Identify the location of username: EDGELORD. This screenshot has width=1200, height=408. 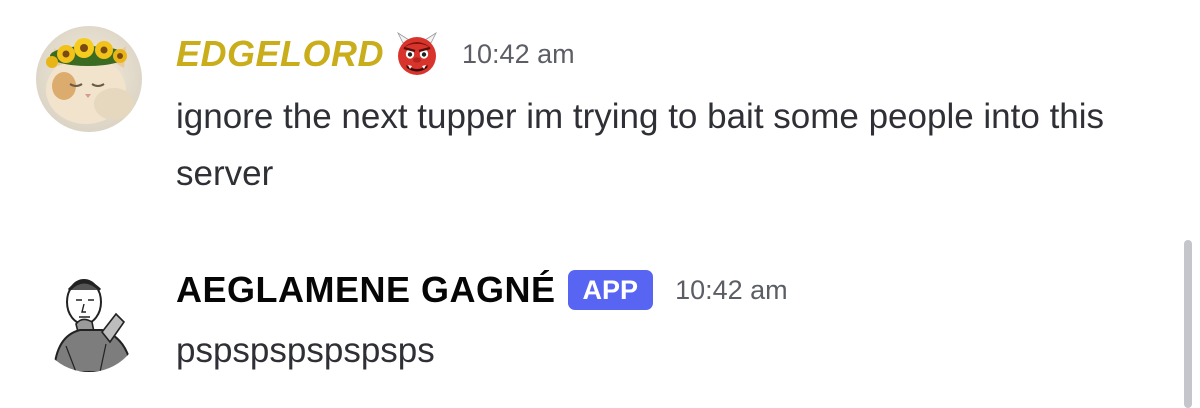
(280, 54).